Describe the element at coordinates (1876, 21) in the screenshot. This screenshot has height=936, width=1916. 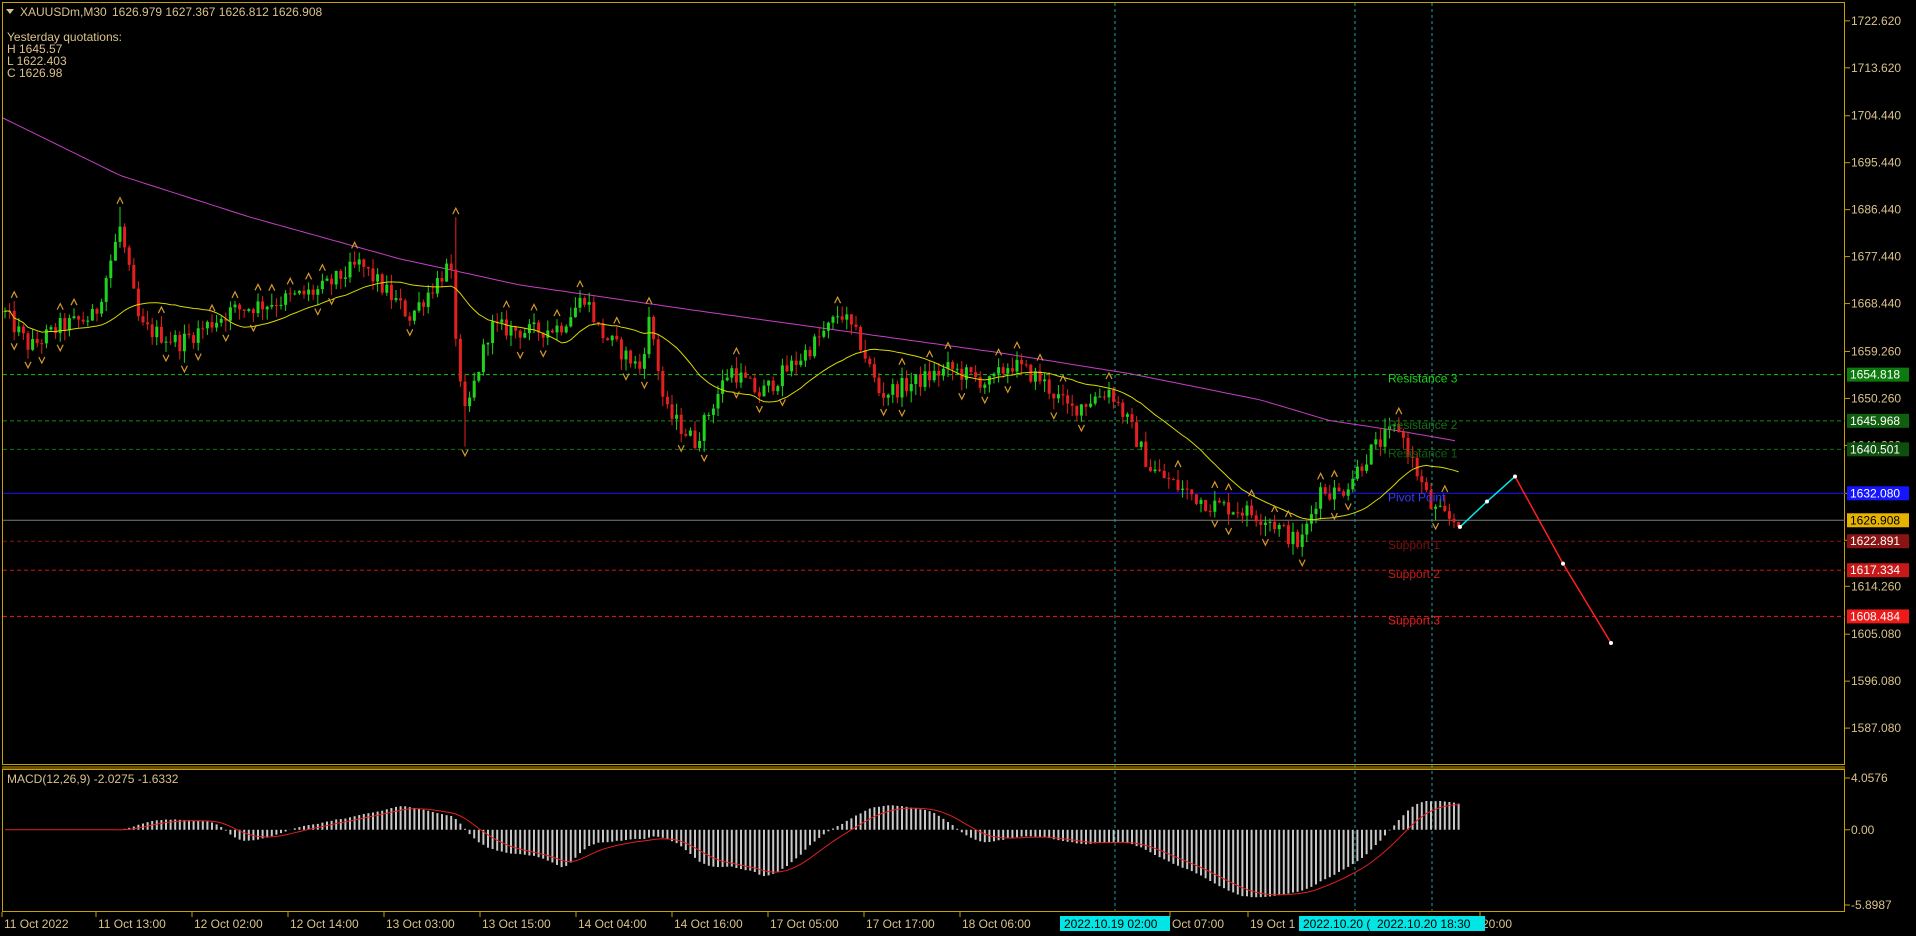
I see `price-tick-label: 1722.620` at that location.